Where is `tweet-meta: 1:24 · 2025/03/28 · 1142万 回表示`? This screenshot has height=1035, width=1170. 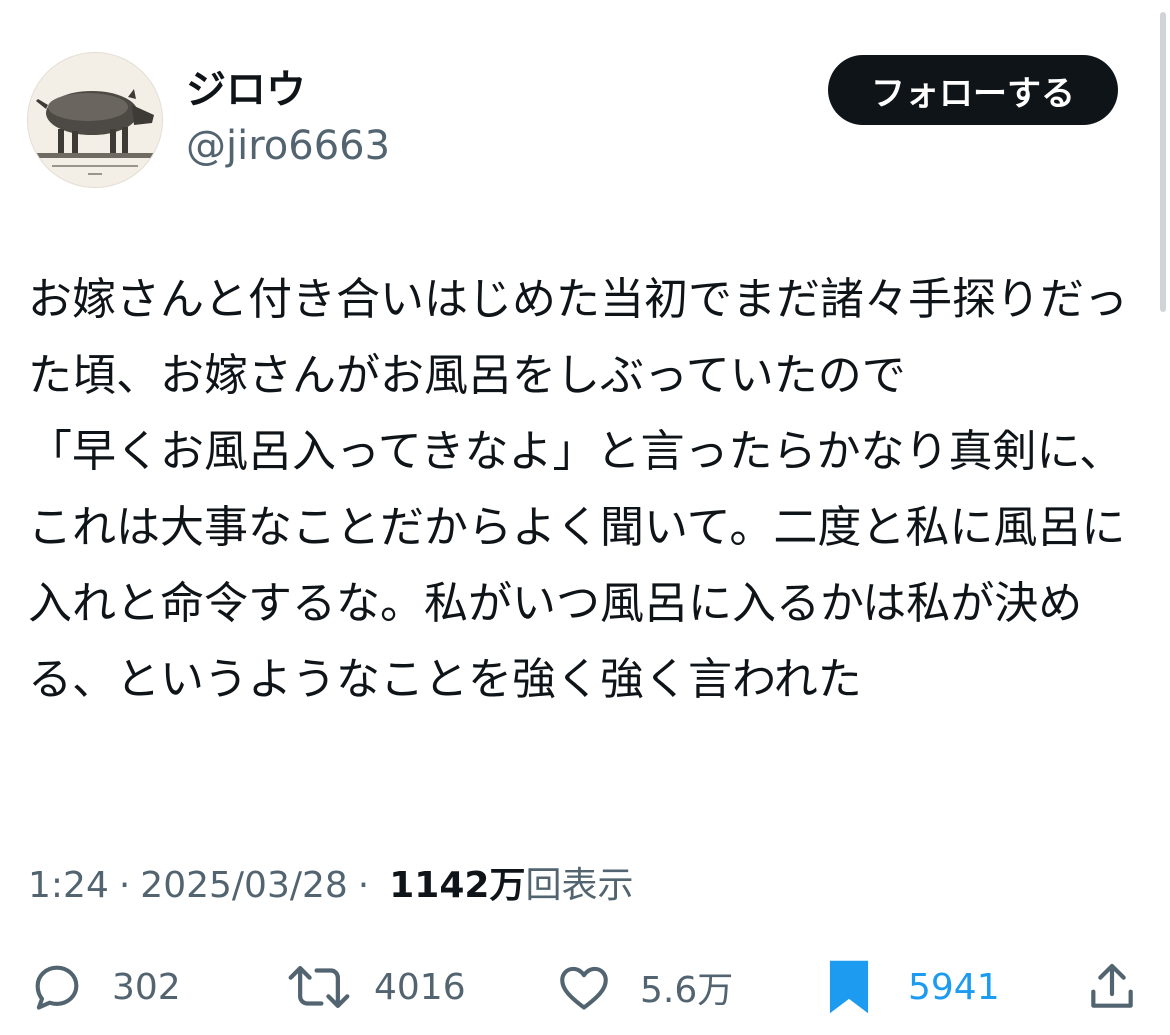
tweet-meta: 1:24 · 2025/03/28 · 1142万 回表示 is located at coordinates (330, 886).